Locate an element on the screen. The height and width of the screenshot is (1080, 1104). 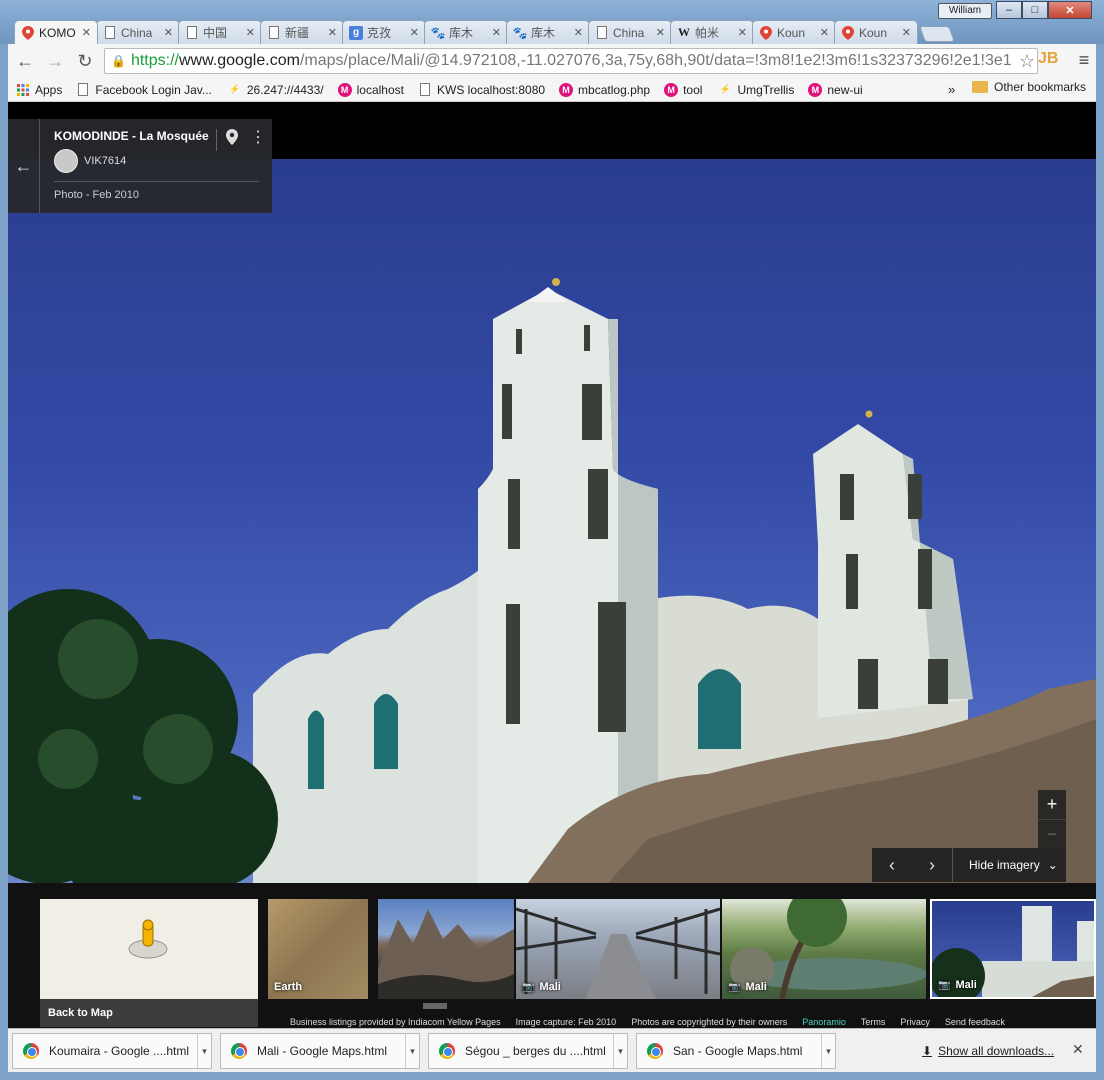
bookmark-localhost: Mlocalhost is located at coordinates (370, 89).